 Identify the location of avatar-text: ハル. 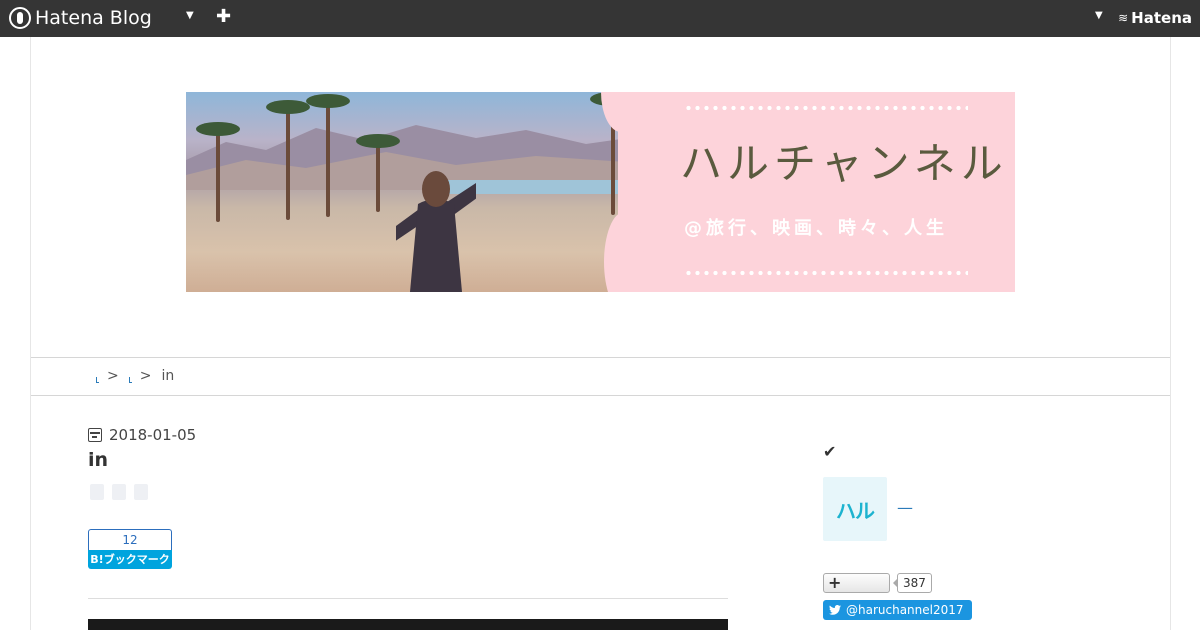
(855, 510).